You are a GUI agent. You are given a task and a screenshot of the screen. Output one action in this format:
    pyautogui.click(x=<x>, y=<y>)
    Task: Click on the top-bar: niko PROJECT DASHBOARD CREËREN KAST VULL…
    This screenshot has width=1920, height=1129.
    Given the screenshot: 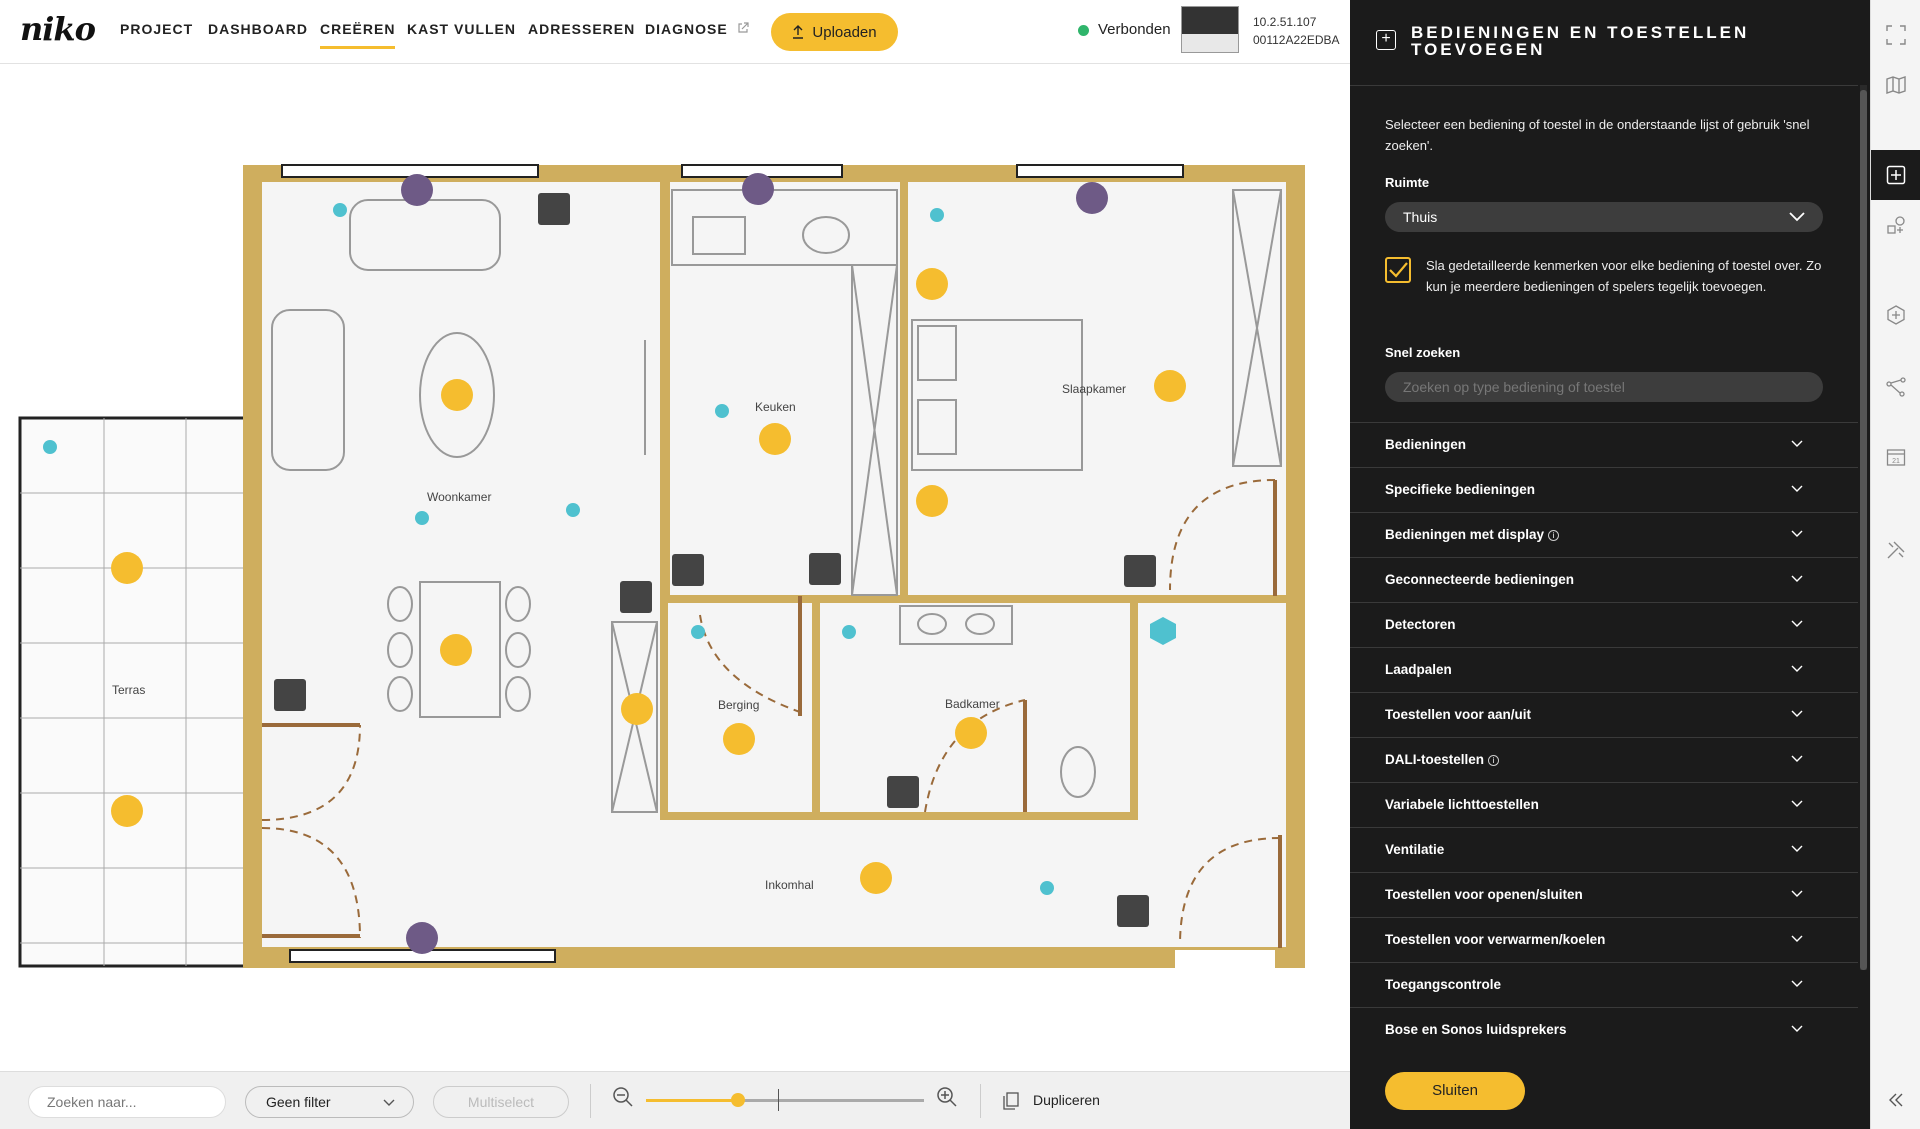 What is the action you would take?
    pyautogui.click(x=675, y=32)
    